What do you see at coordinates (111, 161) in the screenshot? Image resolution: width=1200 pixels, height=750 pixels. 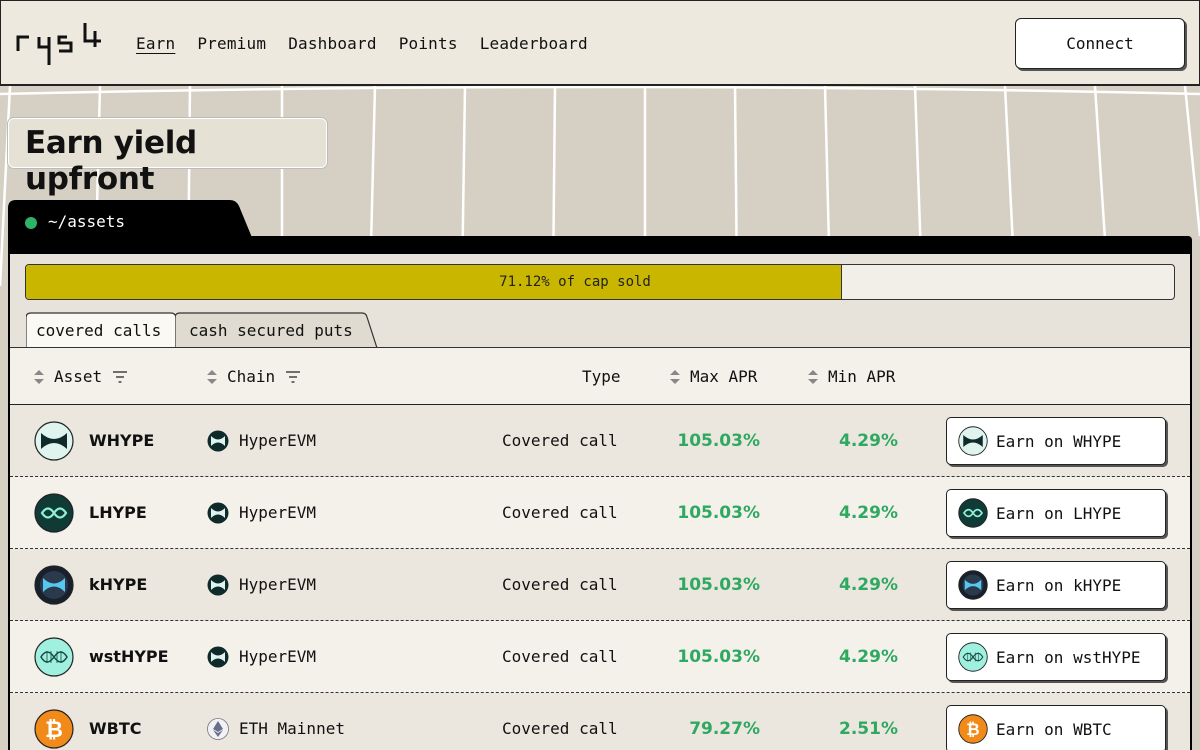 I see `page-title: Earn yield upfront` at bounding box center [111, 161].